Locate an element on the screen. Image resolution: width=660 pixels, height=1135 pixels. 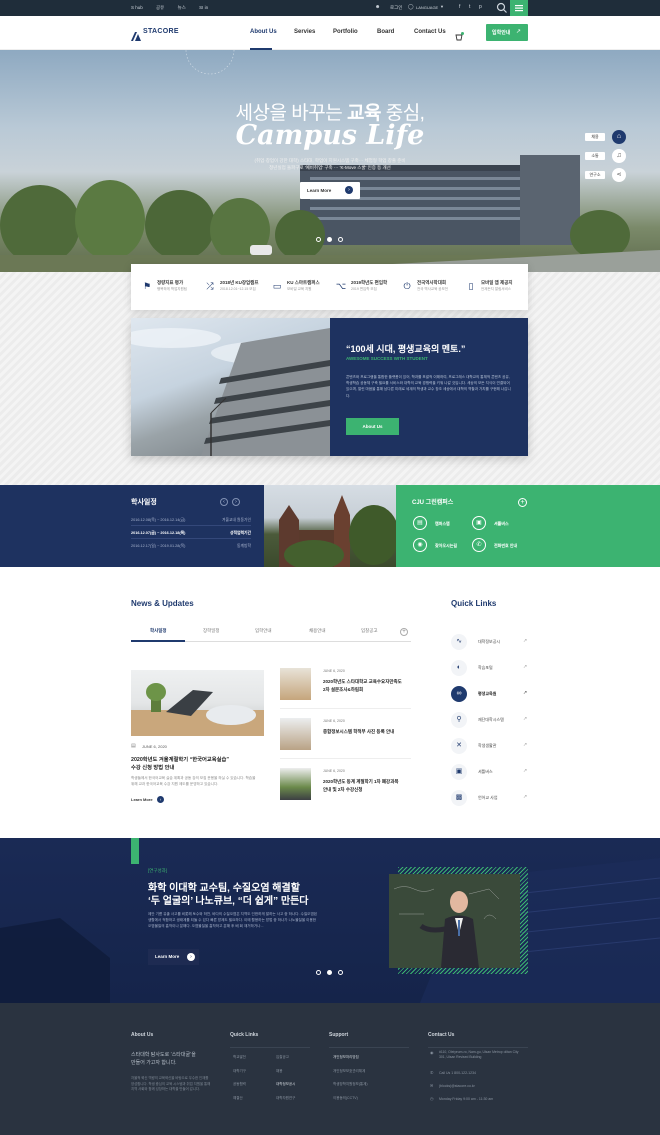
footer-email: (blocks)@stacore.co.kr is located at coordinates (457, 1086).